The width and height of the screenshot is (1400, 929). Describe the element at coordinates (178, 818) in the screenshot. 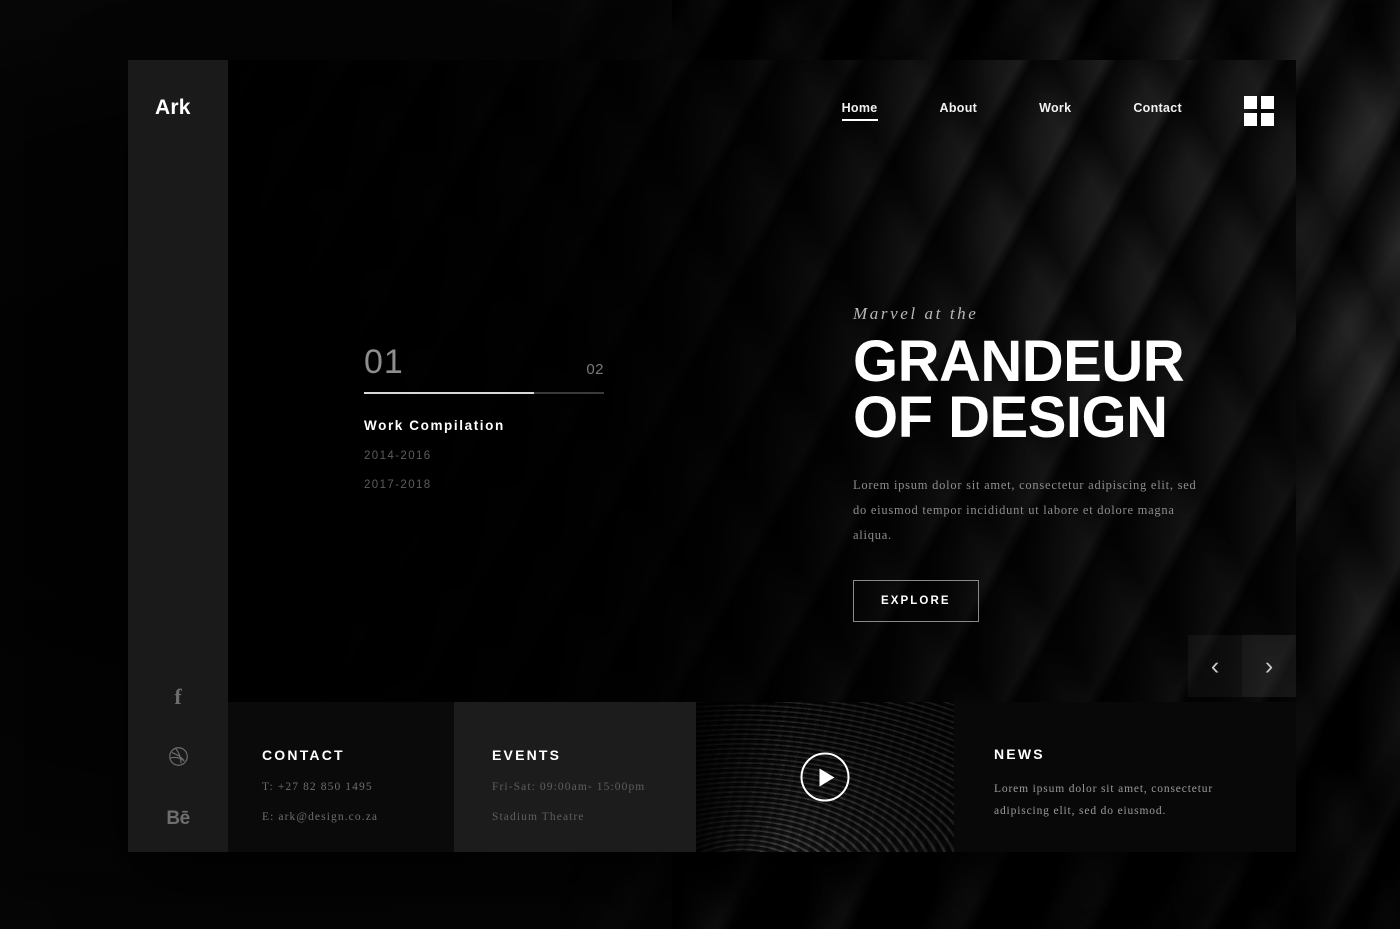

I see `behance-icon: Bē` at that location.